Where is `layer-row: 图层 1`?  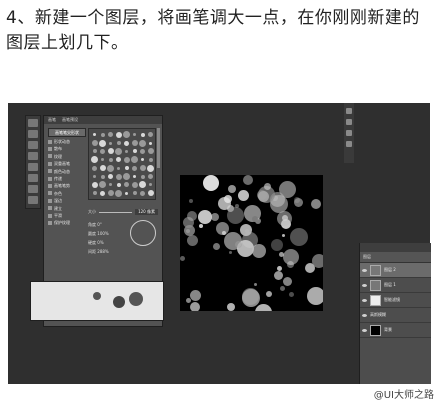 layer-row: 图层 1 is located at coordinates (395, 285).